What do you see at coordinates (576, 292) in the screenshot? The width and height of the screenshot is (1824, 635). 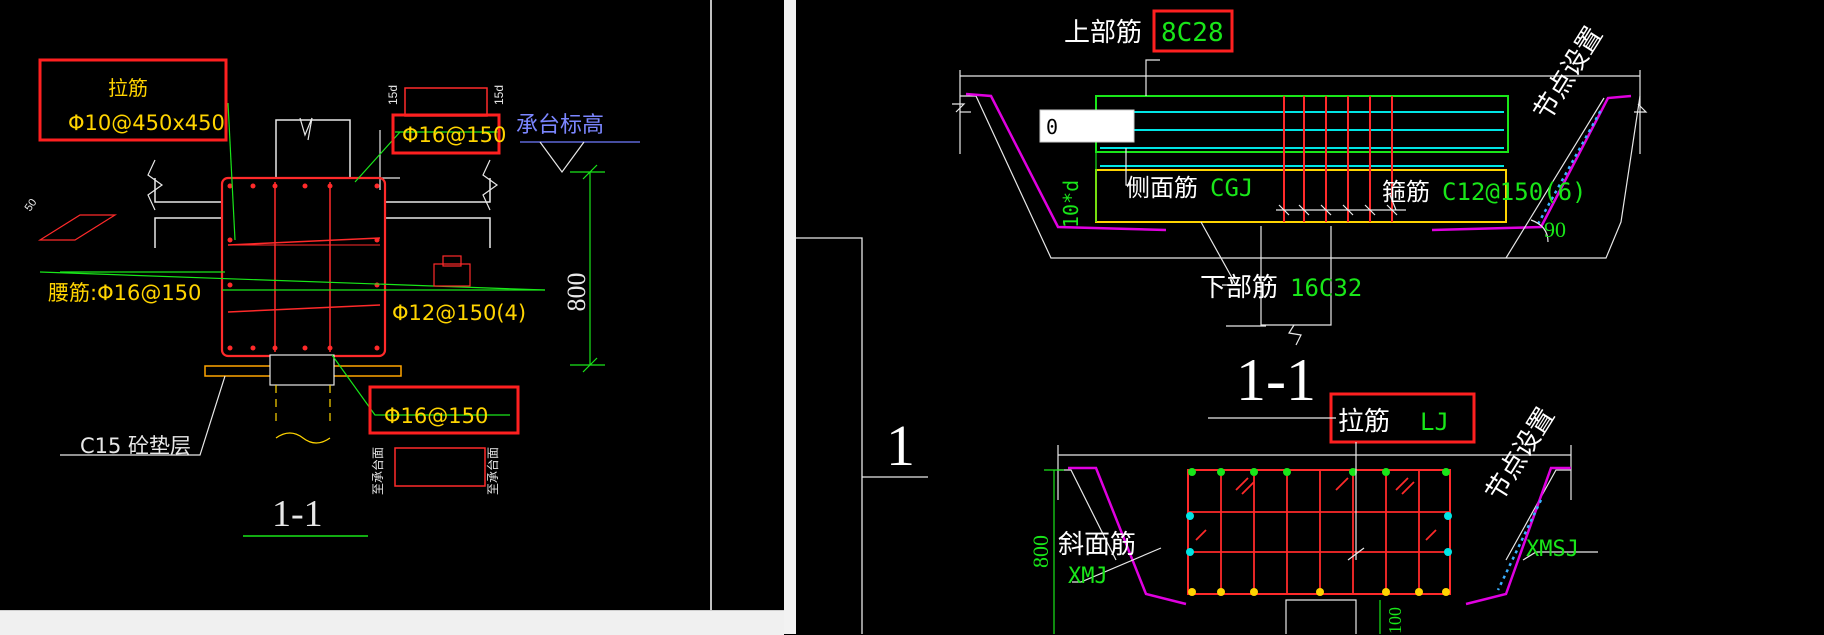 I see `height-dimension: 800` at bounding box center [576, 292].